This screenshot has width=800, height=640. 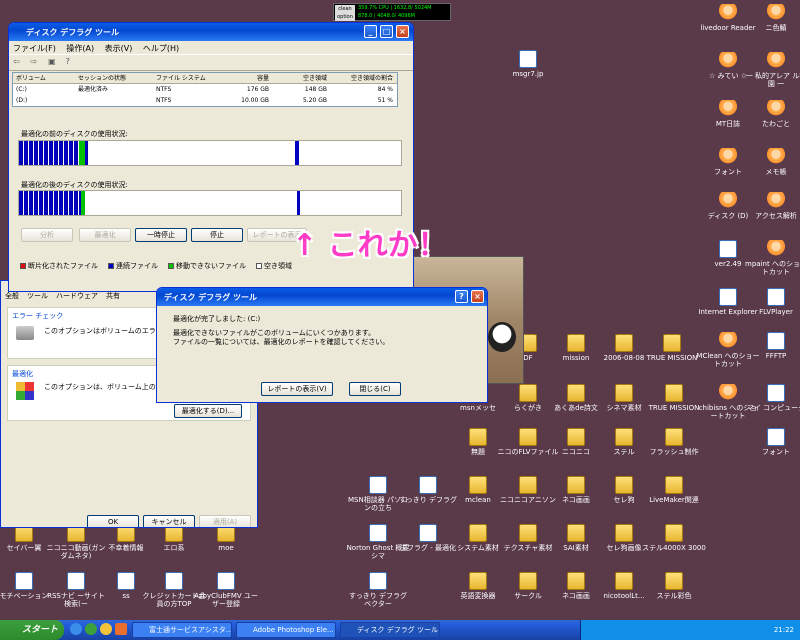 I want to click on desktop-icon: たわごと, so click(x=772, y=114).